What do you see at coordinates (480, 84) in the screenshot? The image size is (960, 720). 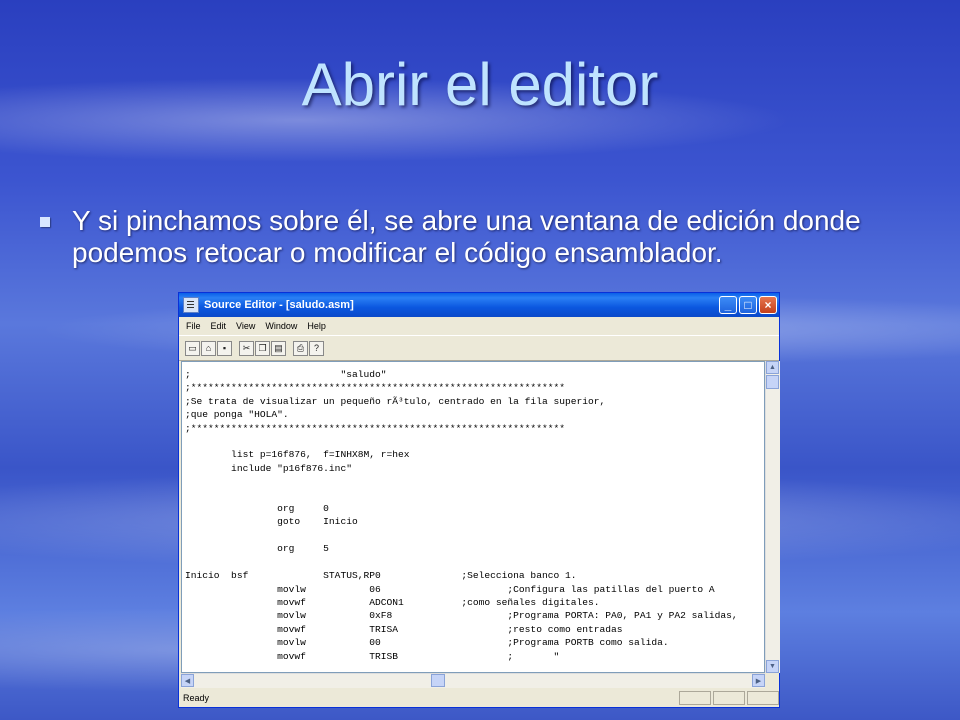 I see `slide-title: Abrir el editor` at bounding box center [480, 84].